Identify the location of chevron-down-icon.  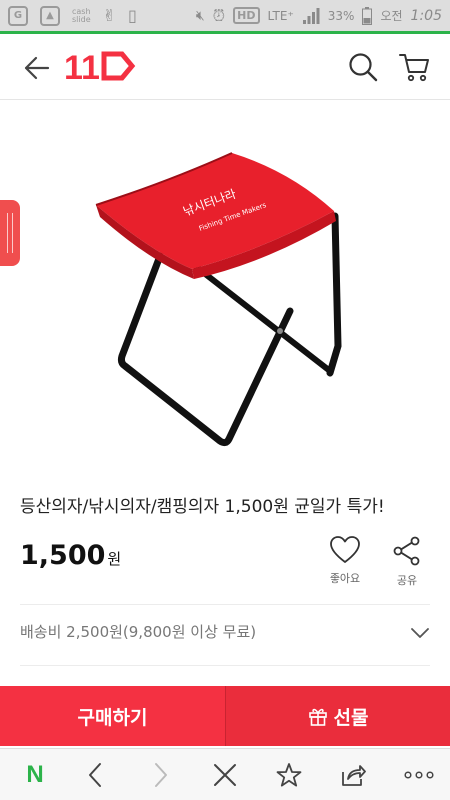
(420, 633).